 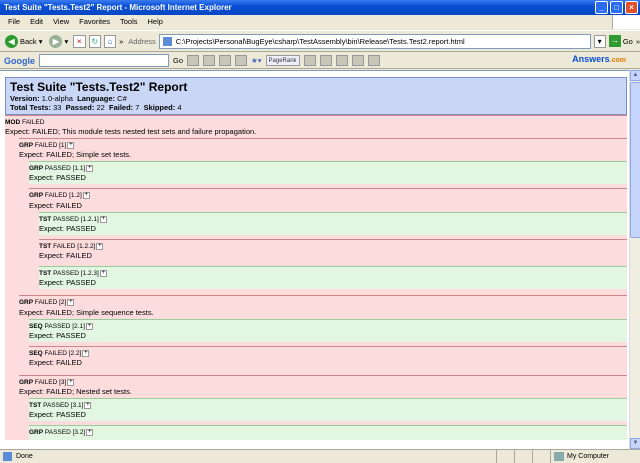 What do you see at coordinates (58, 41) in the screenshot?
I see `forward-button: ▶ ▾` at bounding box center [58, 41].